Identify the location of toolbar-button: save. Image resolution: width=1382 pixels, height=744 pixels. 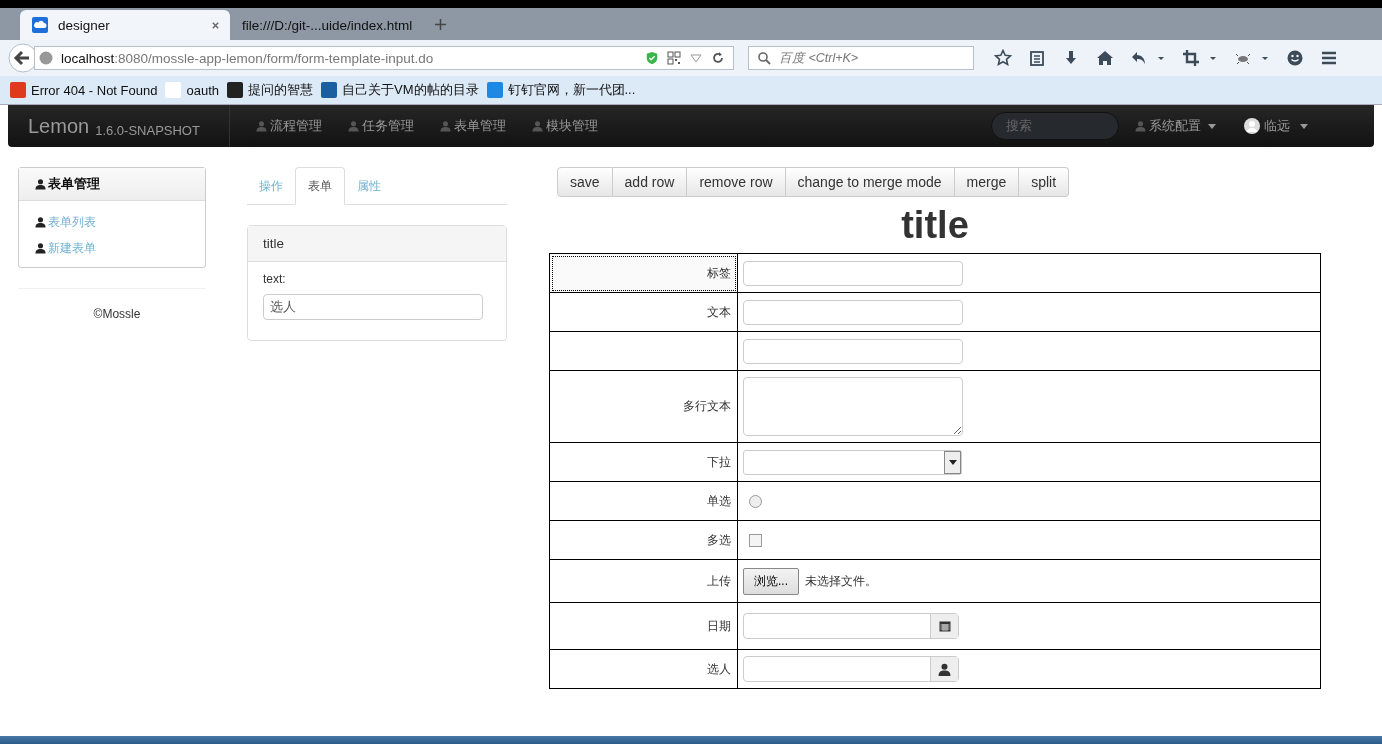
(585, 182).